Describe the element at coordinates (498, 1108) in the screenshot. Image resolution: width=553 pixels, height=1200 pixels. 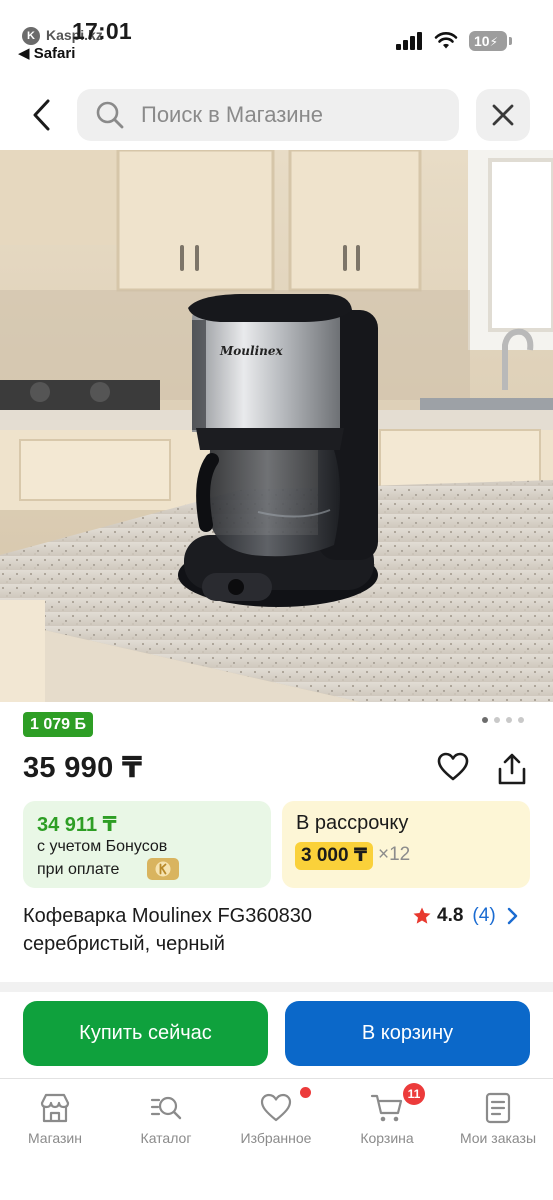
I see `orders-icon` at that location.